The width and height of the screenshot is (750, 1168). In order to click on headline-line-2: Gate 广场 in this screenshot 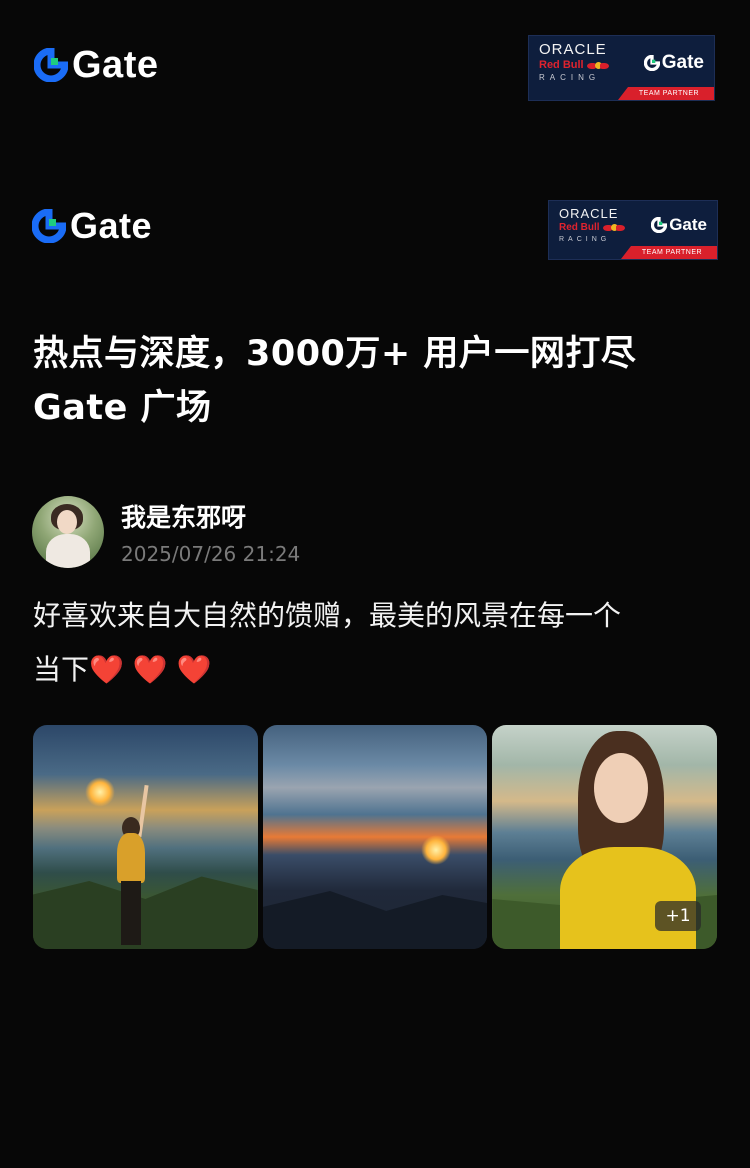, I will do `click(122, 408)`.